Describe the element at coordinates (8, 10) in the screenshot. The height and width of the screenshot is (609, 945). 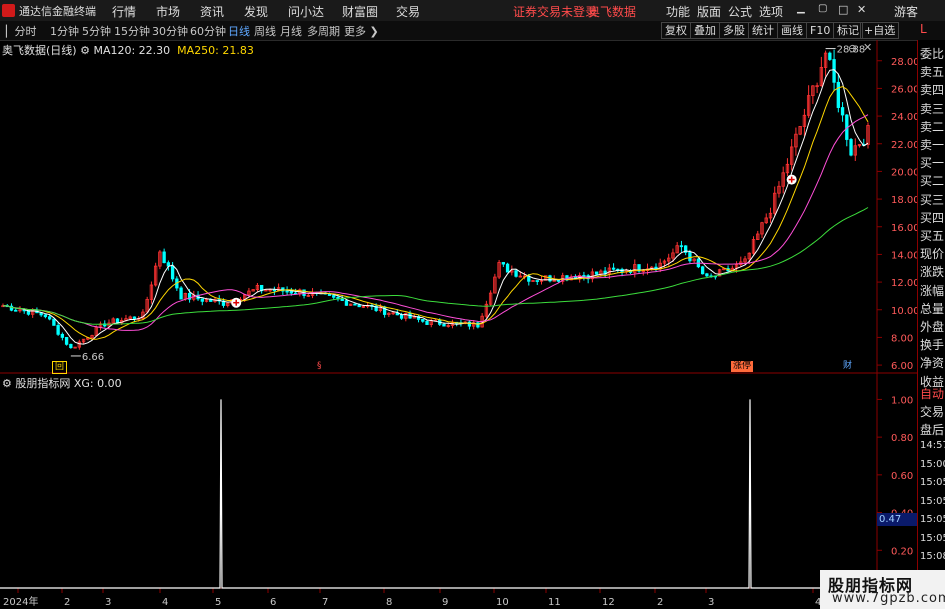
I see `app-logo-icon` at that location.